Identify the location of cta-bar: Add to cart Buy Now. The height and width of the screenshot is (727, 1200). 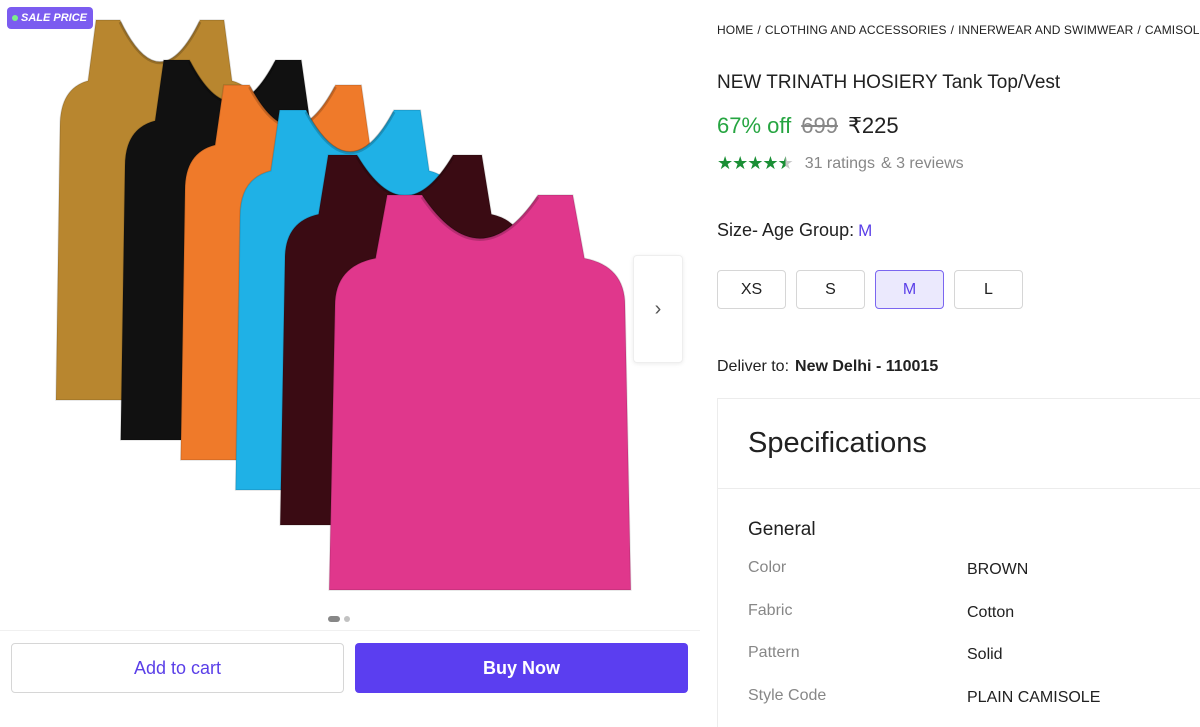
(350, 666).